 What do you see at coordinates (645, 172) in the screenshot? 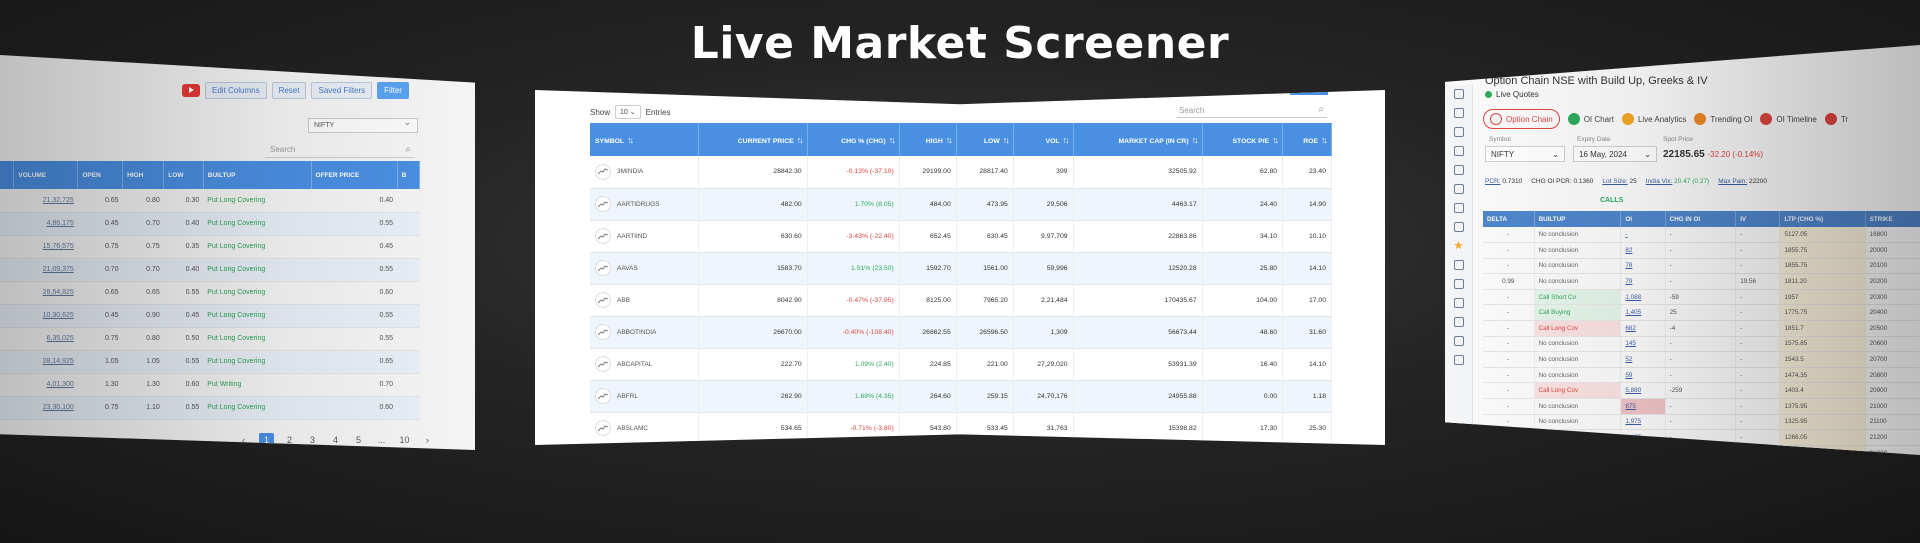
I see `symbol-cell: 3MINDIA` at bounding box center [645, 172].